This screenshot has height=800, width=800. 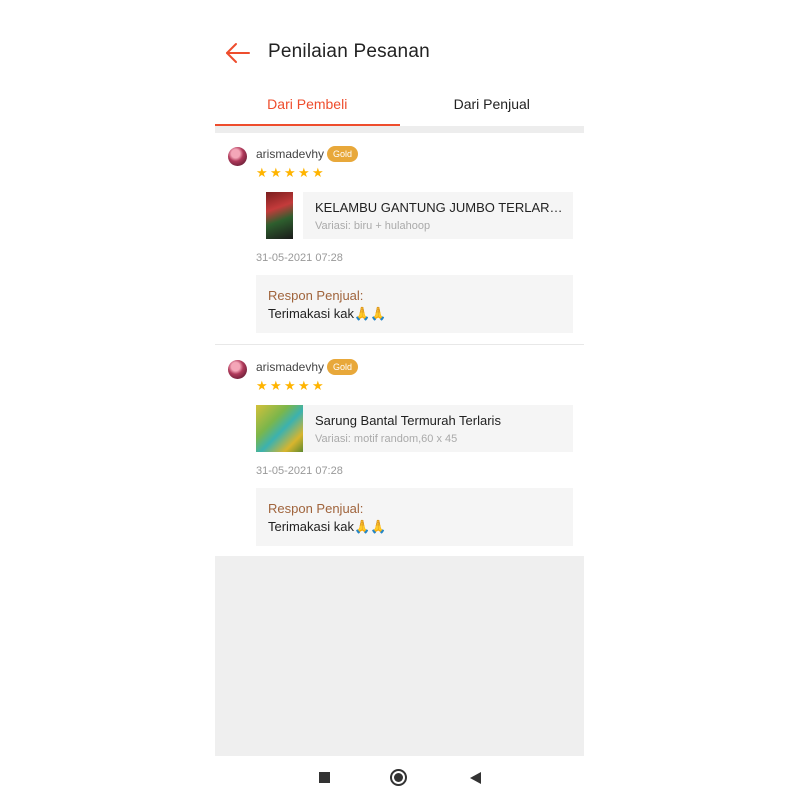 What do you see at coordinates (399, 656) in the screenshot?
I see `empty-area` at bounding box center [399, 656].